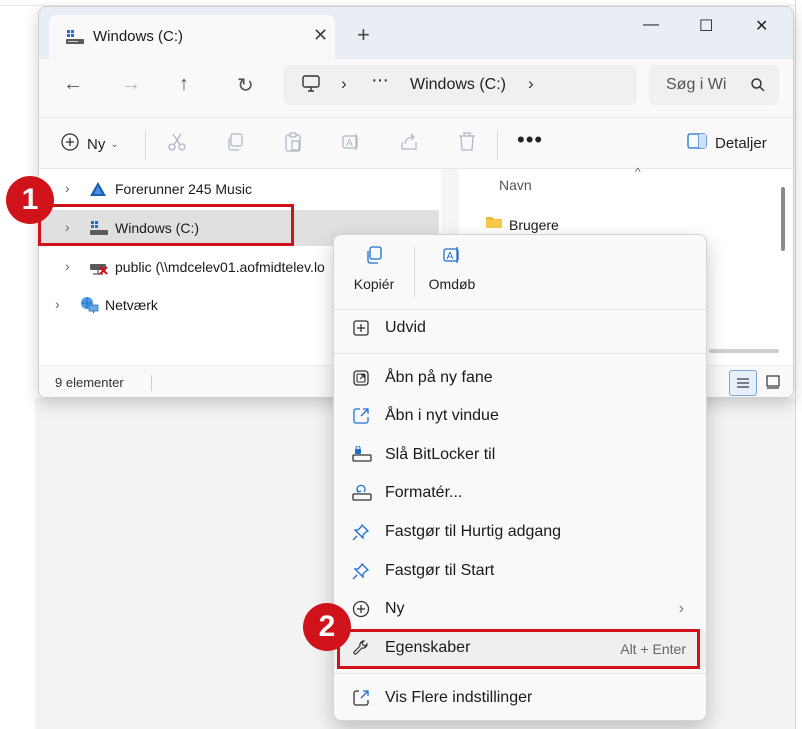 The image size is (802, 729). What do you see at coordinates (530, 140) in the screenshot?
I see `more-options-icon: •••` at bounding box center [530, 140].